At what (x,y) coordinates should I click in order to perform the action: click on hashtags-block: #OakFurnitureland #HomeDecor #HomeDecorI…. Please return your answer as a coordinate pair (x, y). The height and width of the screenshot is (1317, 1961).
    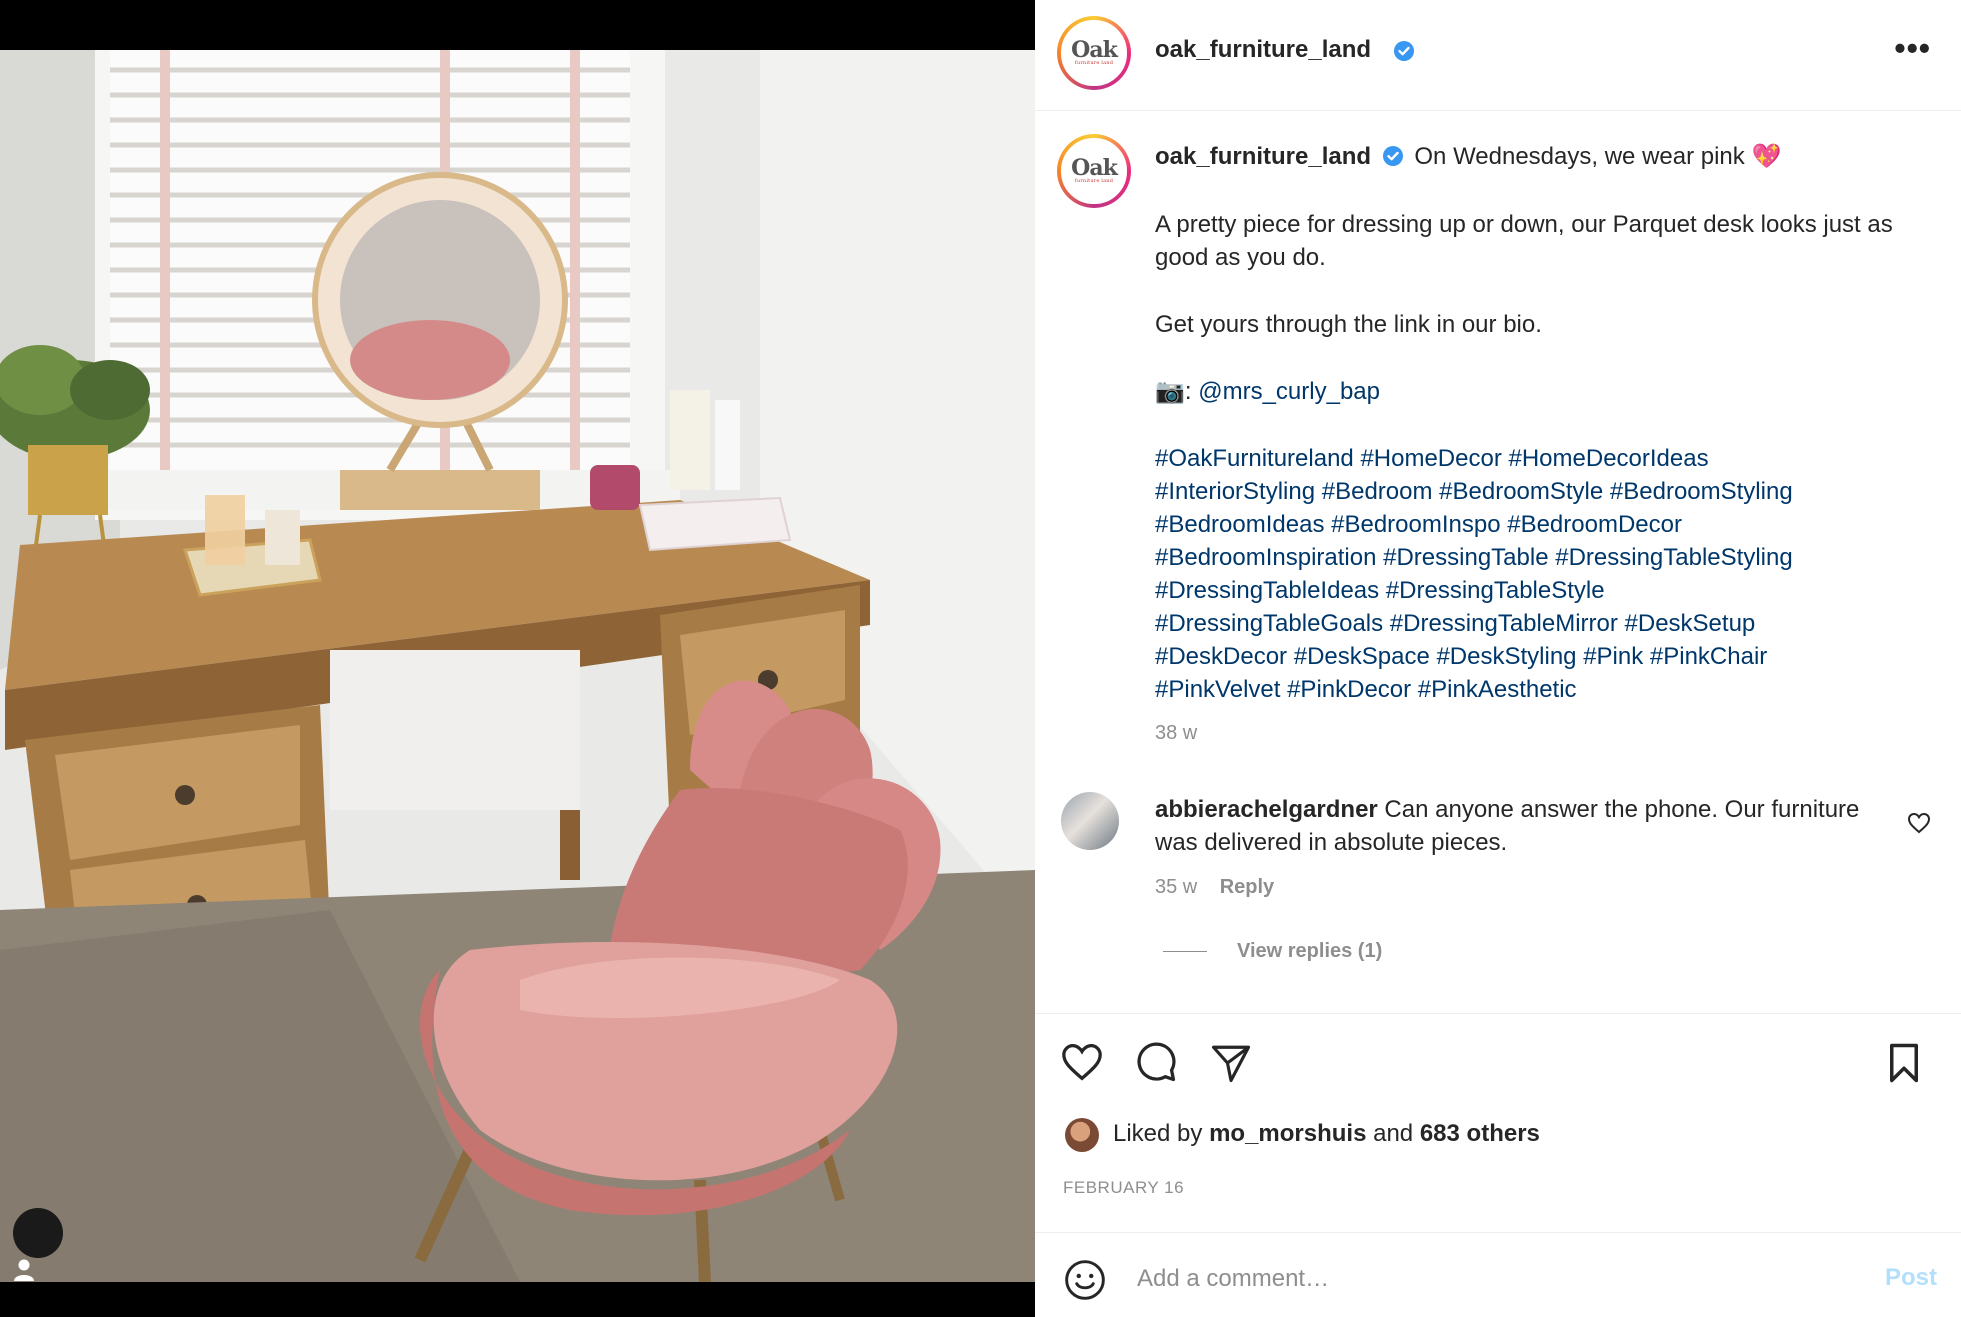
    Looking at the image, I should click on (1540, 574).